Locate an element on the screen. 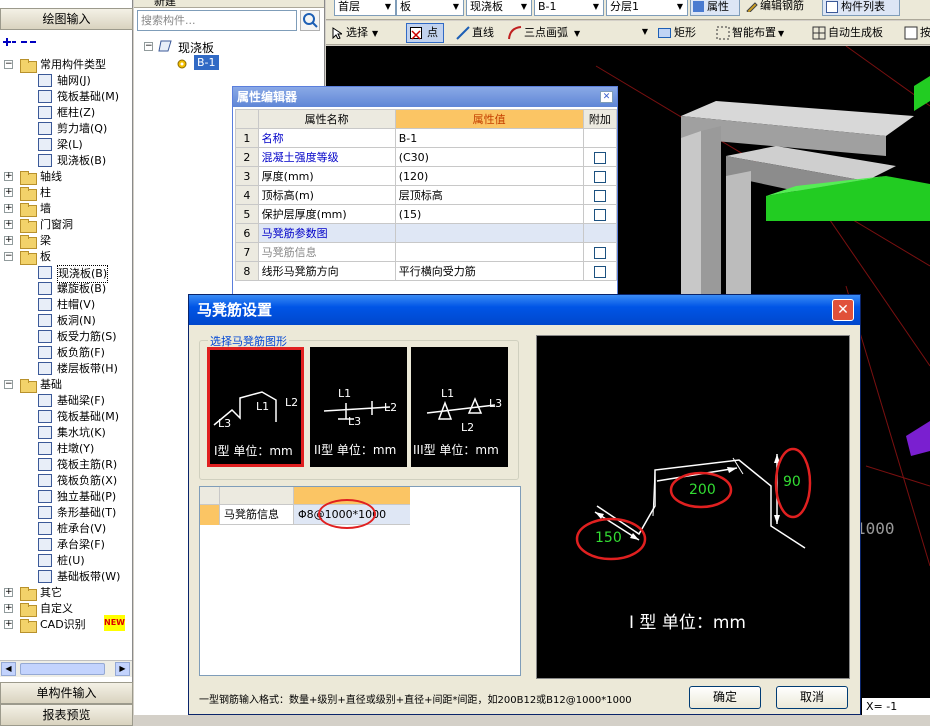 The image size is (930, 726). col-header-extra: 附加 is located at coordinates (600, 119).